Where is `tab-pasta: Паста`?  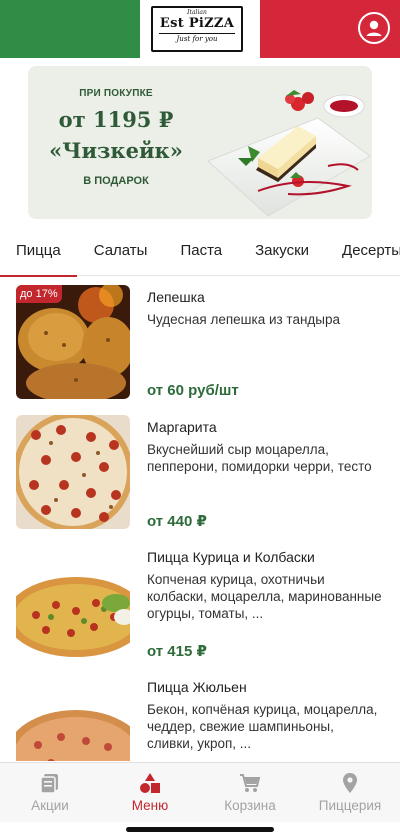
tab-pasta: Паста is located at coordinates (201, 254).